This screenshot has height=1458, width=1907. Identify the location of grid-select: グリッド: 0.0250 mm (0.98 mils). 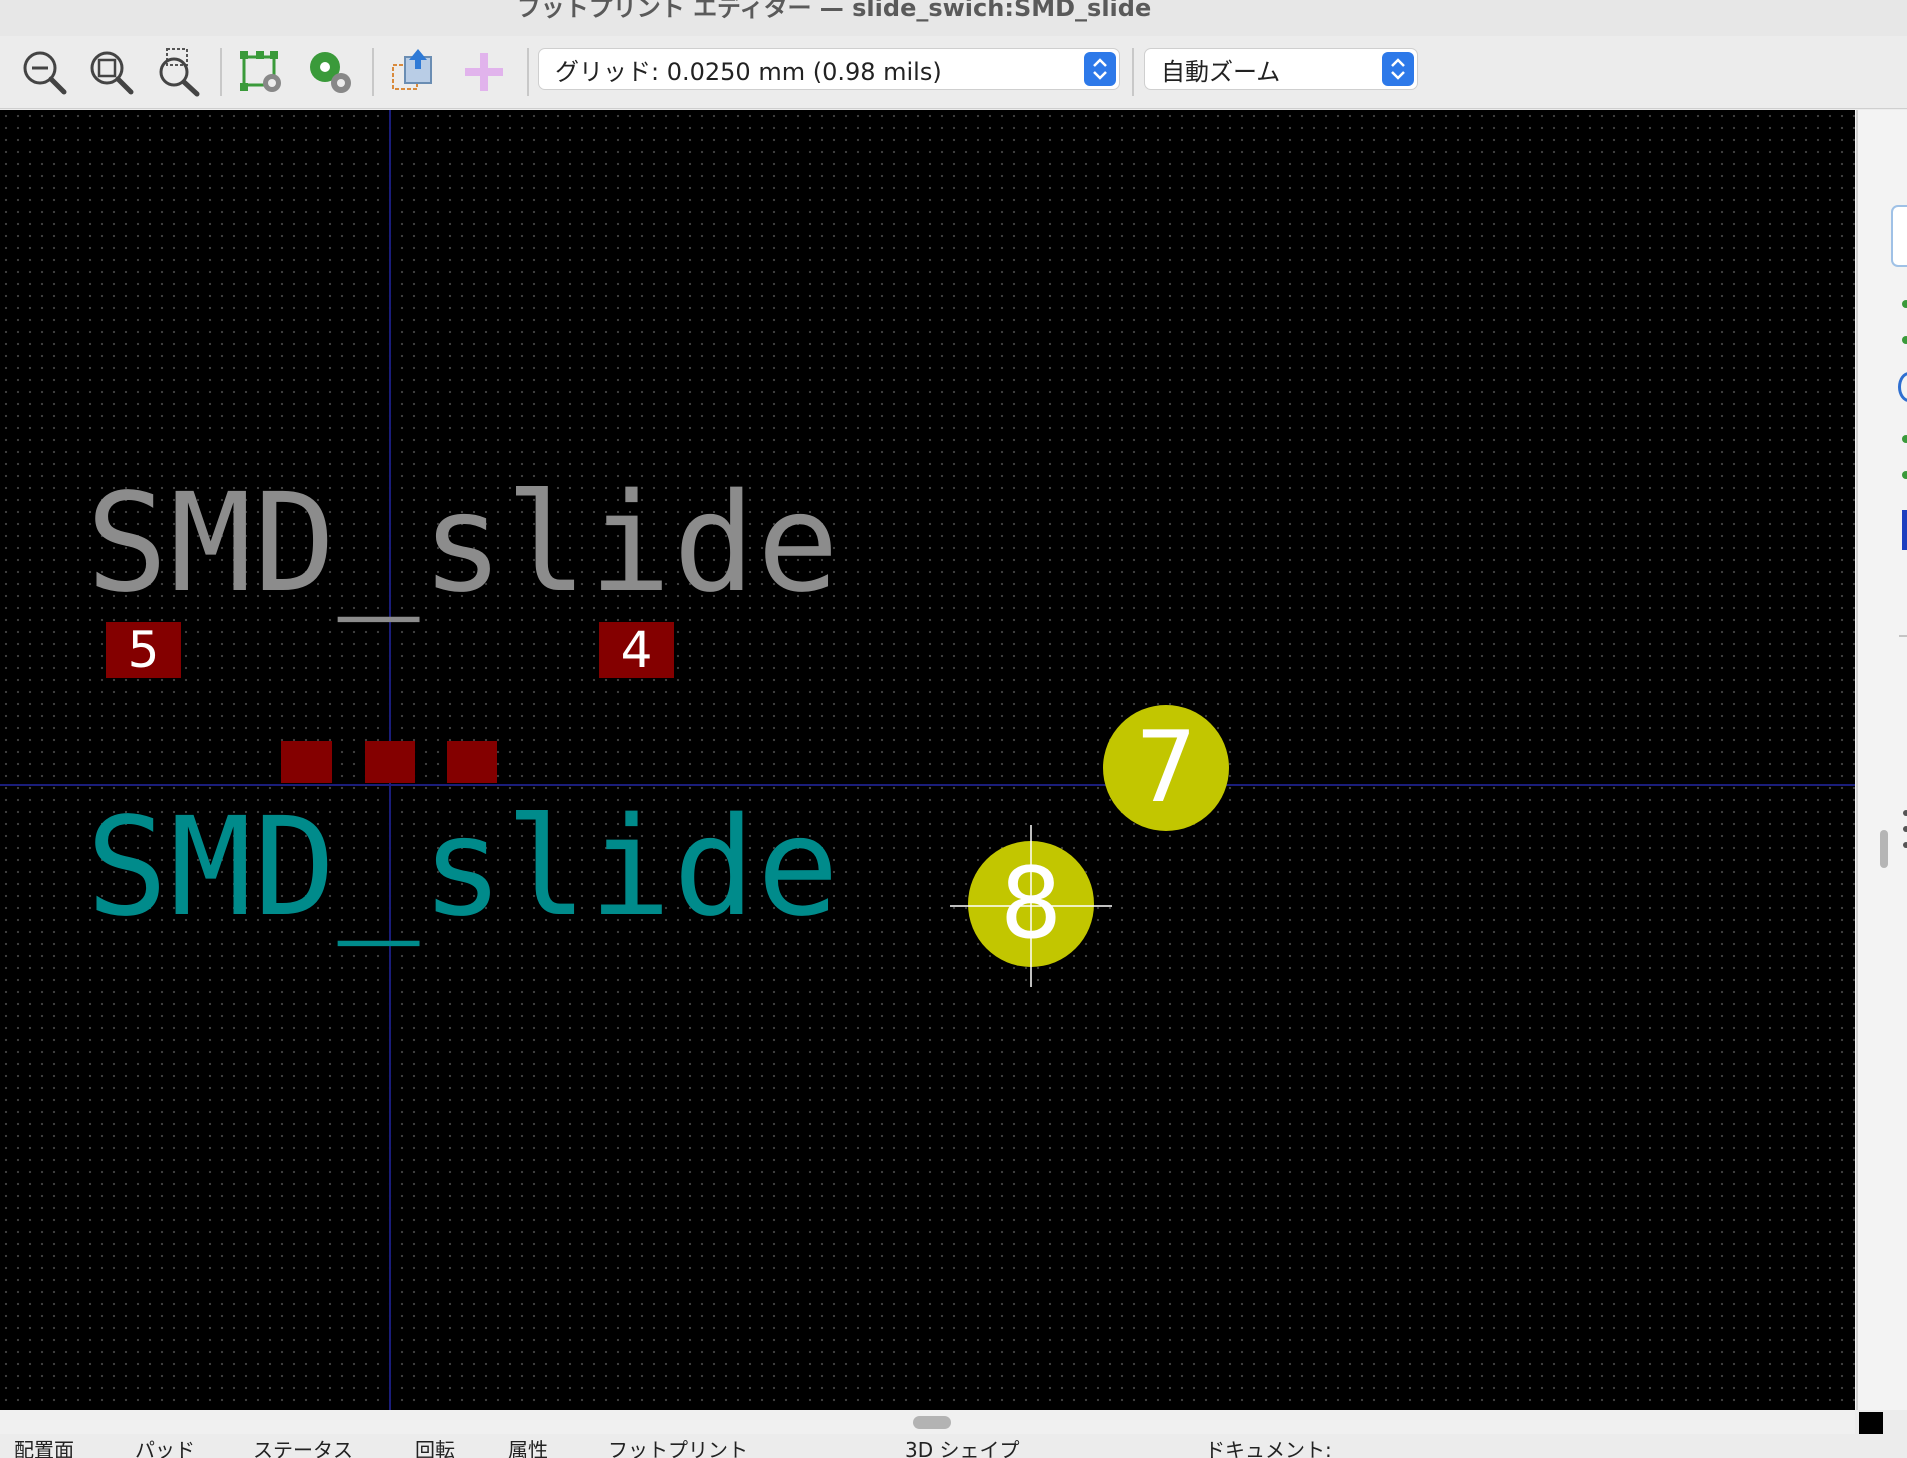
(829, 69).